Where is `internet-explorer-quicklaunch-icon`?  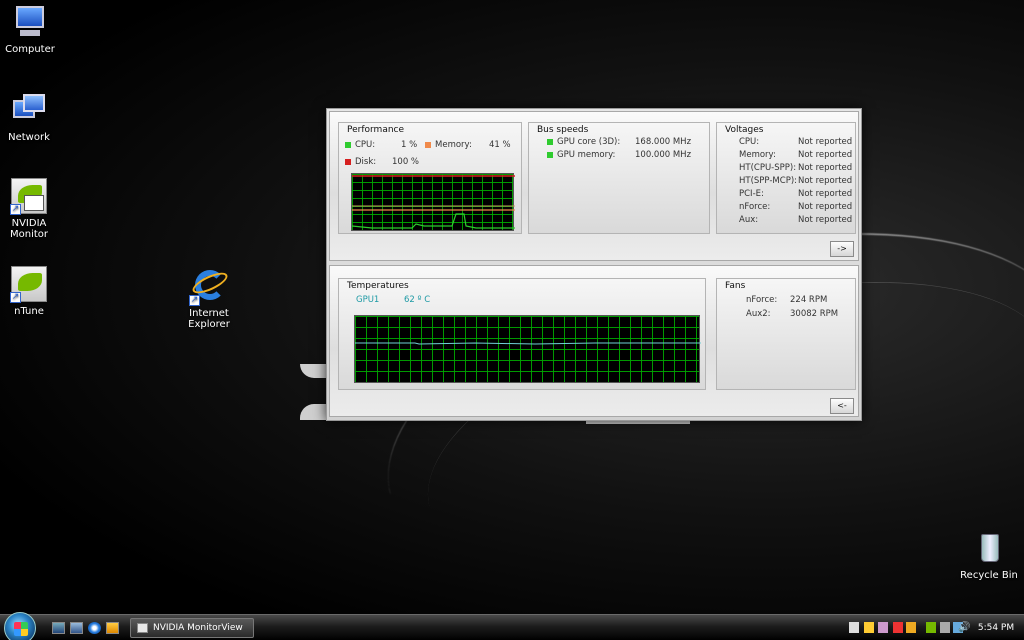
internet-explorer-quicklaunch-icon is located at coordinates (94, 628).